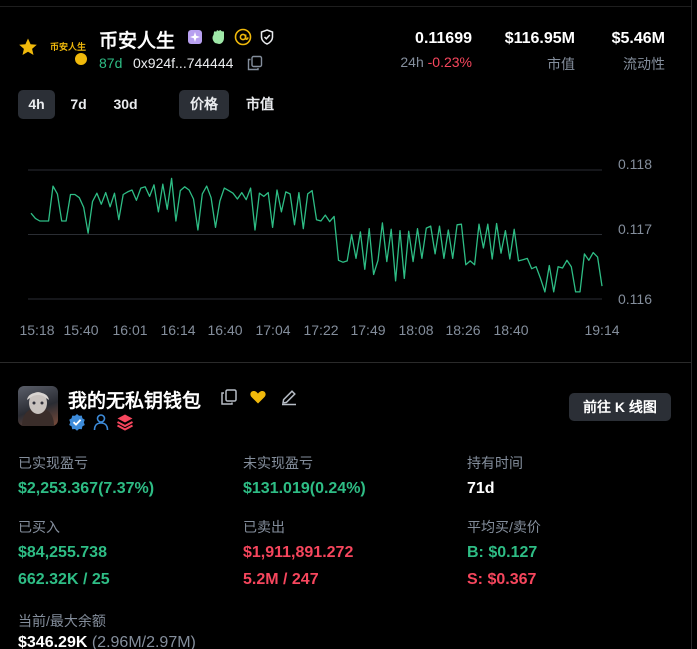  What do you see at coordinates (125, 104) in the screenshot?
I see `tab-30d: 30d` at bounding box center [125, 104].